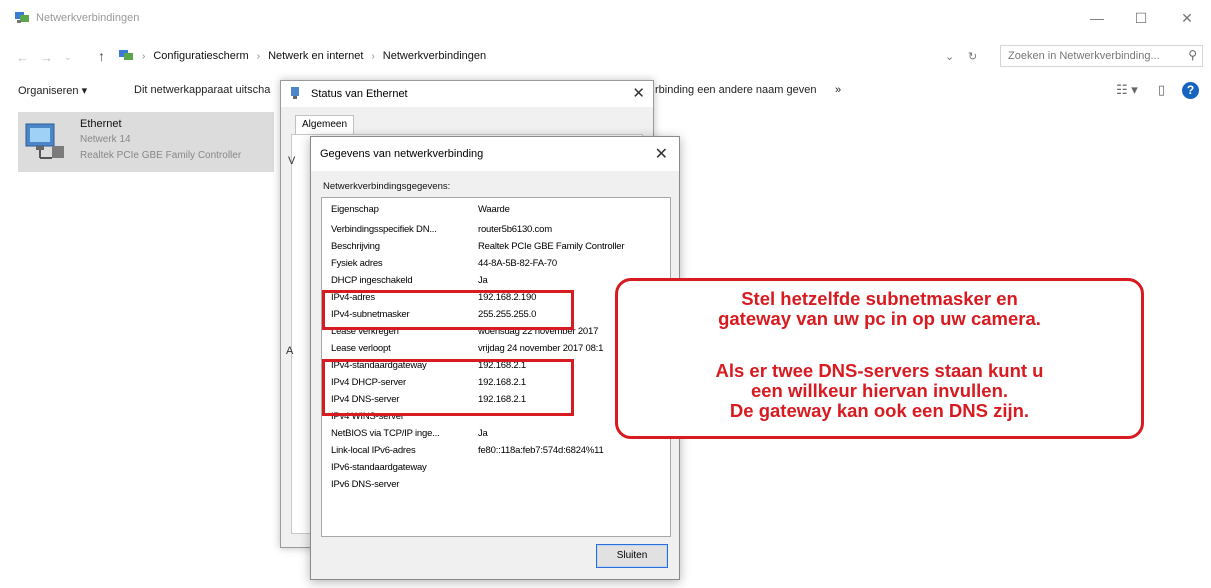 This screenshot has width=1211, height=588. I want to click on close-window-button: ✕, so click(1187, 18).